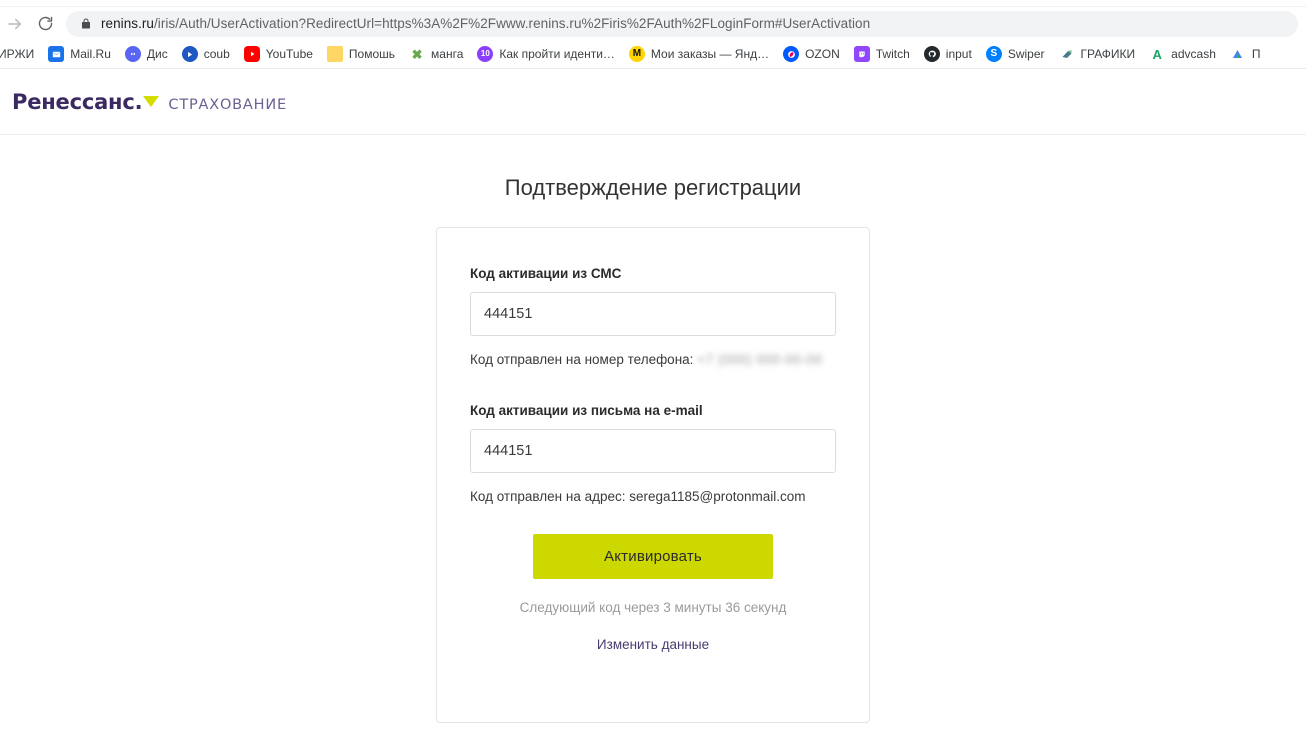 This screenshot has height=745, width=1306. I want to click on page-title: Подтверждение регистрации, so click(653, 187).